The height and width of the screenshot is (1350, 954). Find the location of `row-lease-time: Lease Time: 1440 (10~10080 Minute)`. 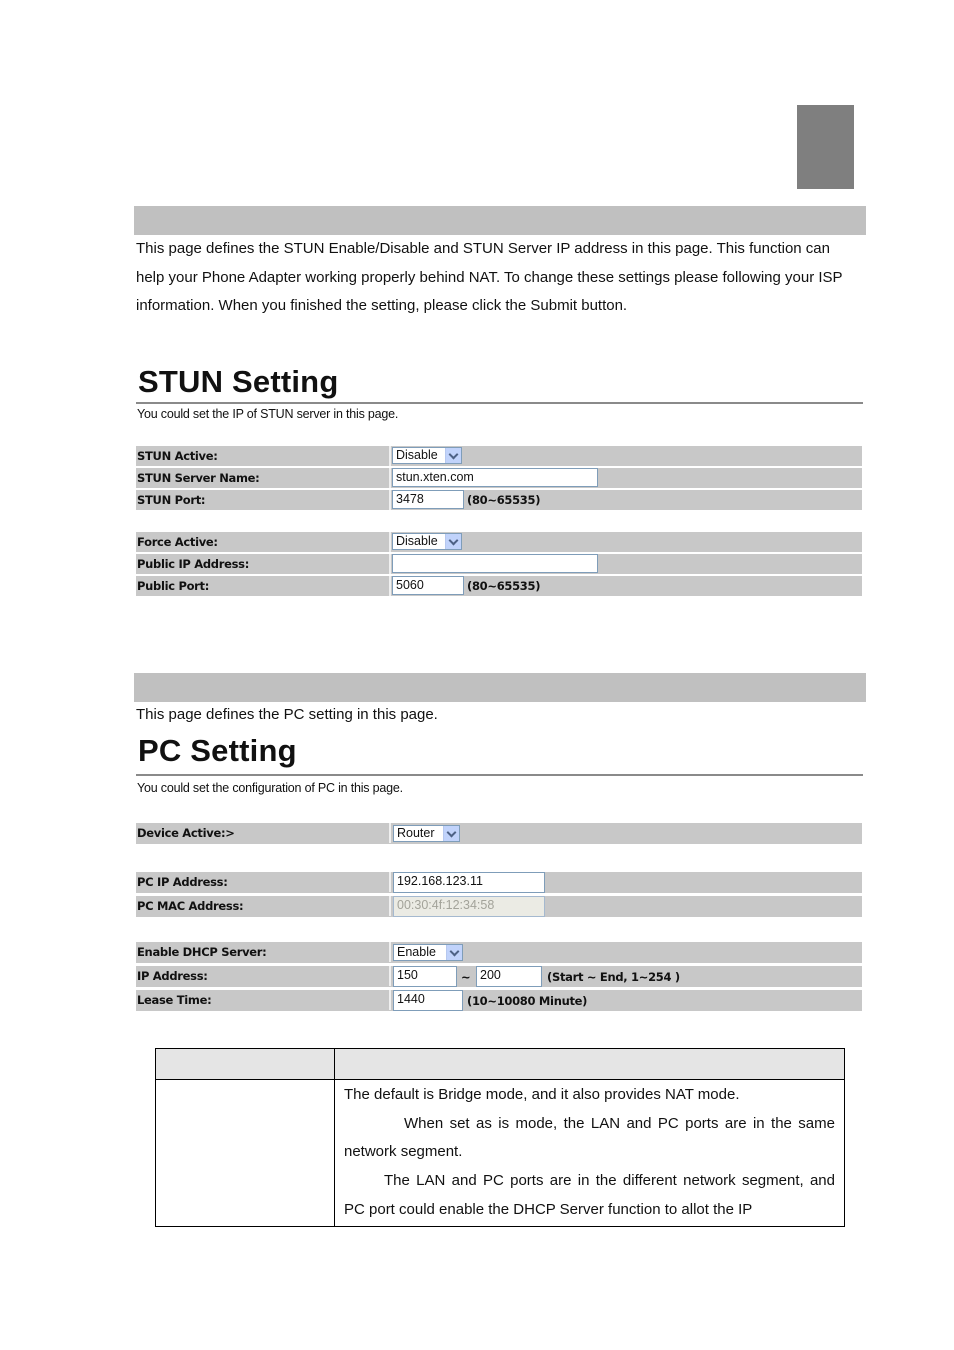

row-lease-time: Lease Time: 1440 (10~10080 Minute) is located at coordinates (499, 1000).